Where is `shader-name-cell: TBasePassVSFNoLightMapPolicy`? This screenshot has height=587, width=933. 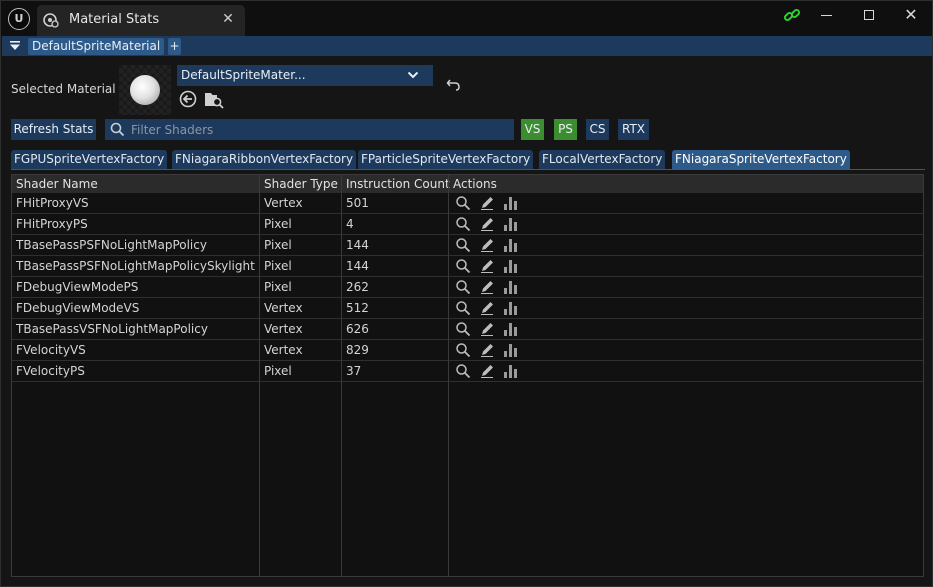 shader-name-cell: TBasePassVSFNoLightMapPolicy is located at coordinates (112, 329).